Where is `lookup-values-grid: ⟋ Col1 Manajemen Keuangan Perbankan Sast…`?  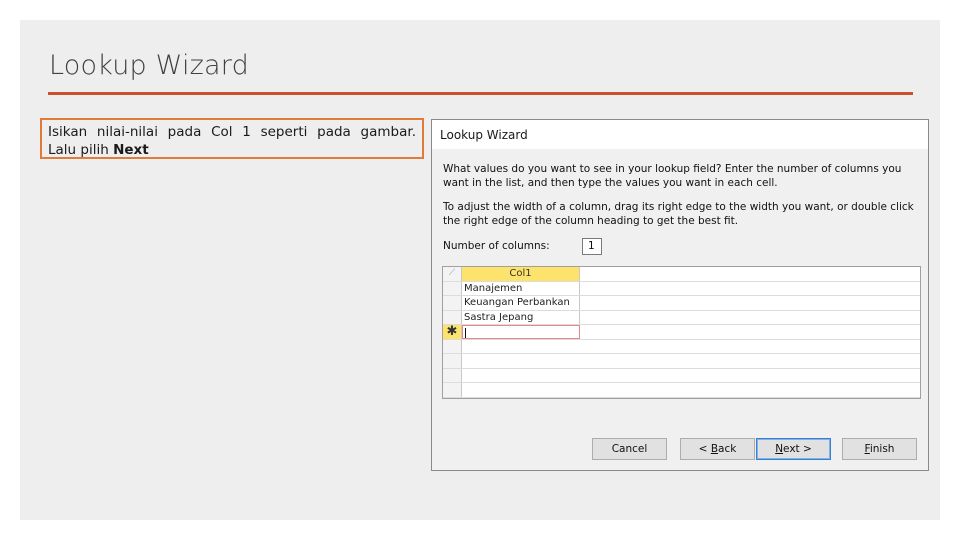 lookup-values-grid: ⟋ Col1 Manajemen Keuangan Perbankan Sast… is located at coordinates (681, 332).